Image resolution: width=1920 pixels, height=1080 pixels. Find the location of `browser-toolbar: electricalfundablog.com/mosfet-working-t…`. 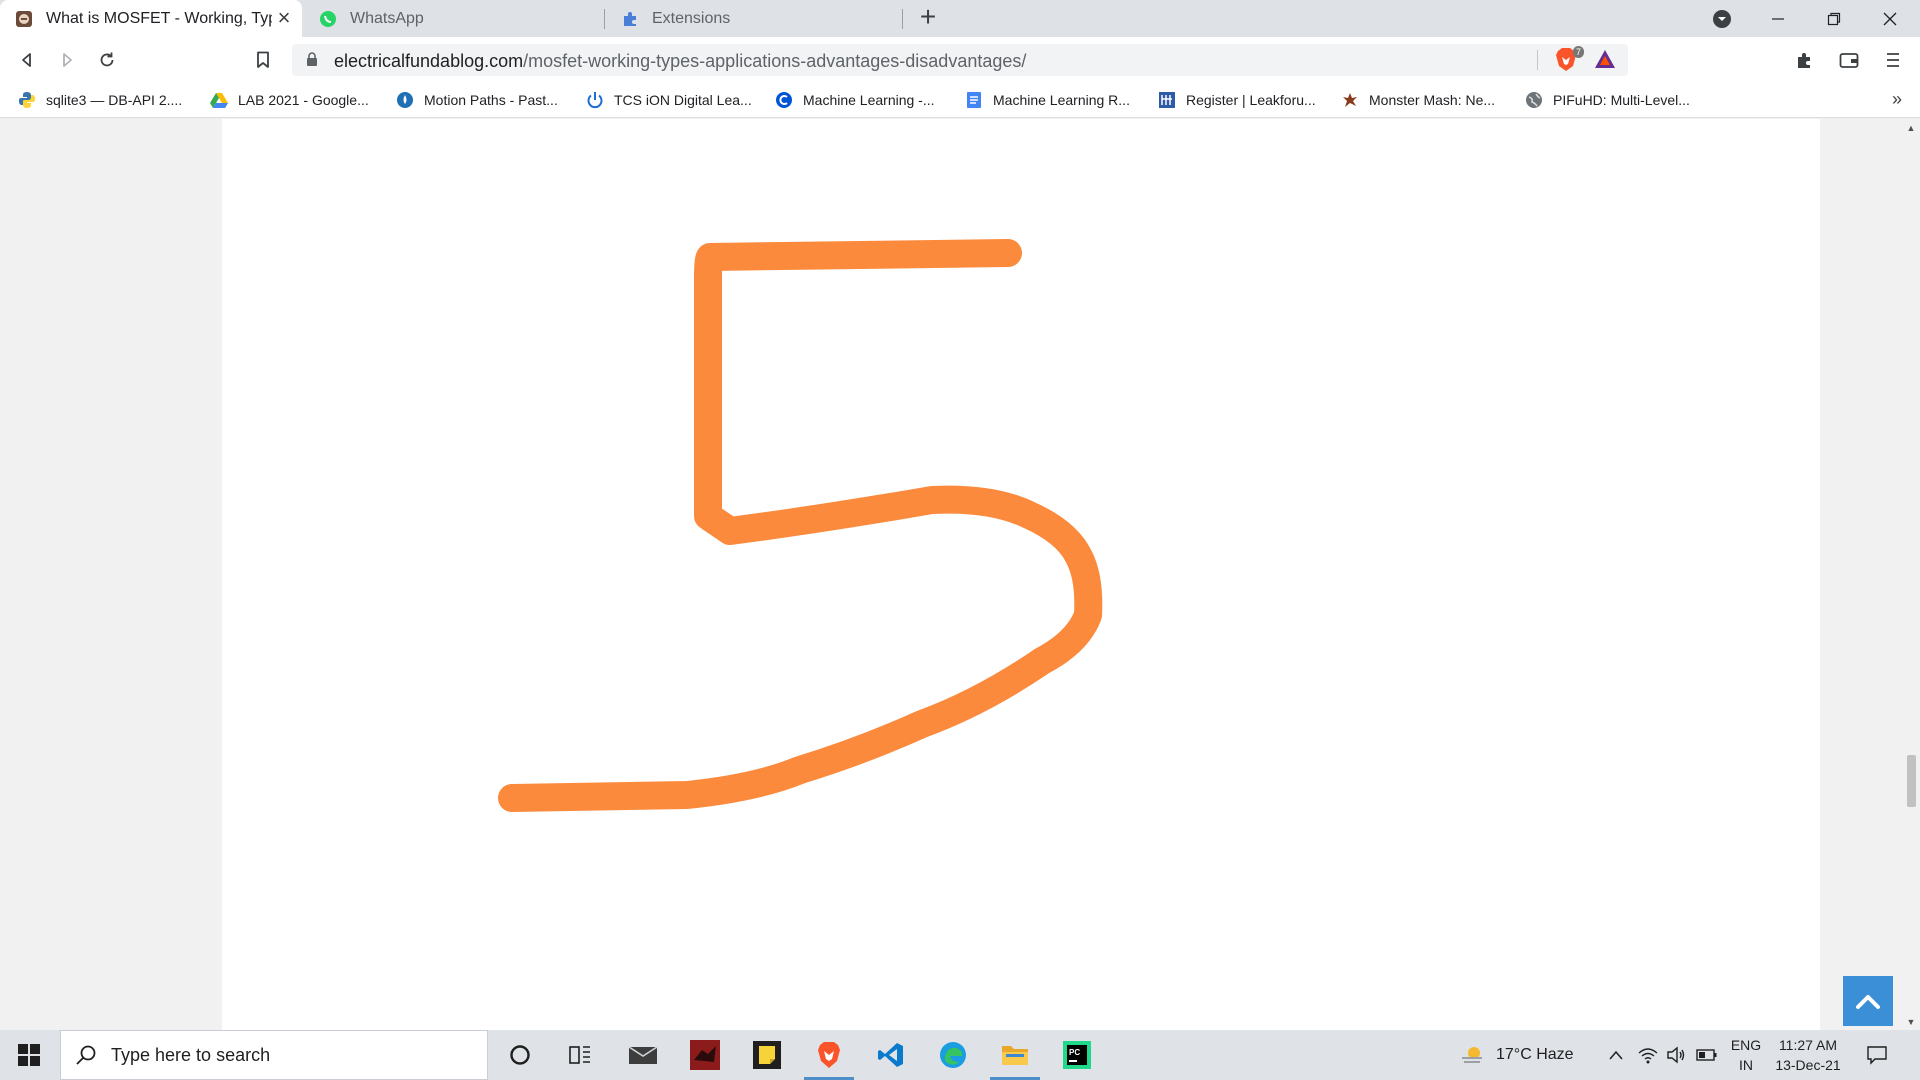

browser-toolbar: electricalfundablog.com/mosfet-working-t… is located at coordinates (960, 60).